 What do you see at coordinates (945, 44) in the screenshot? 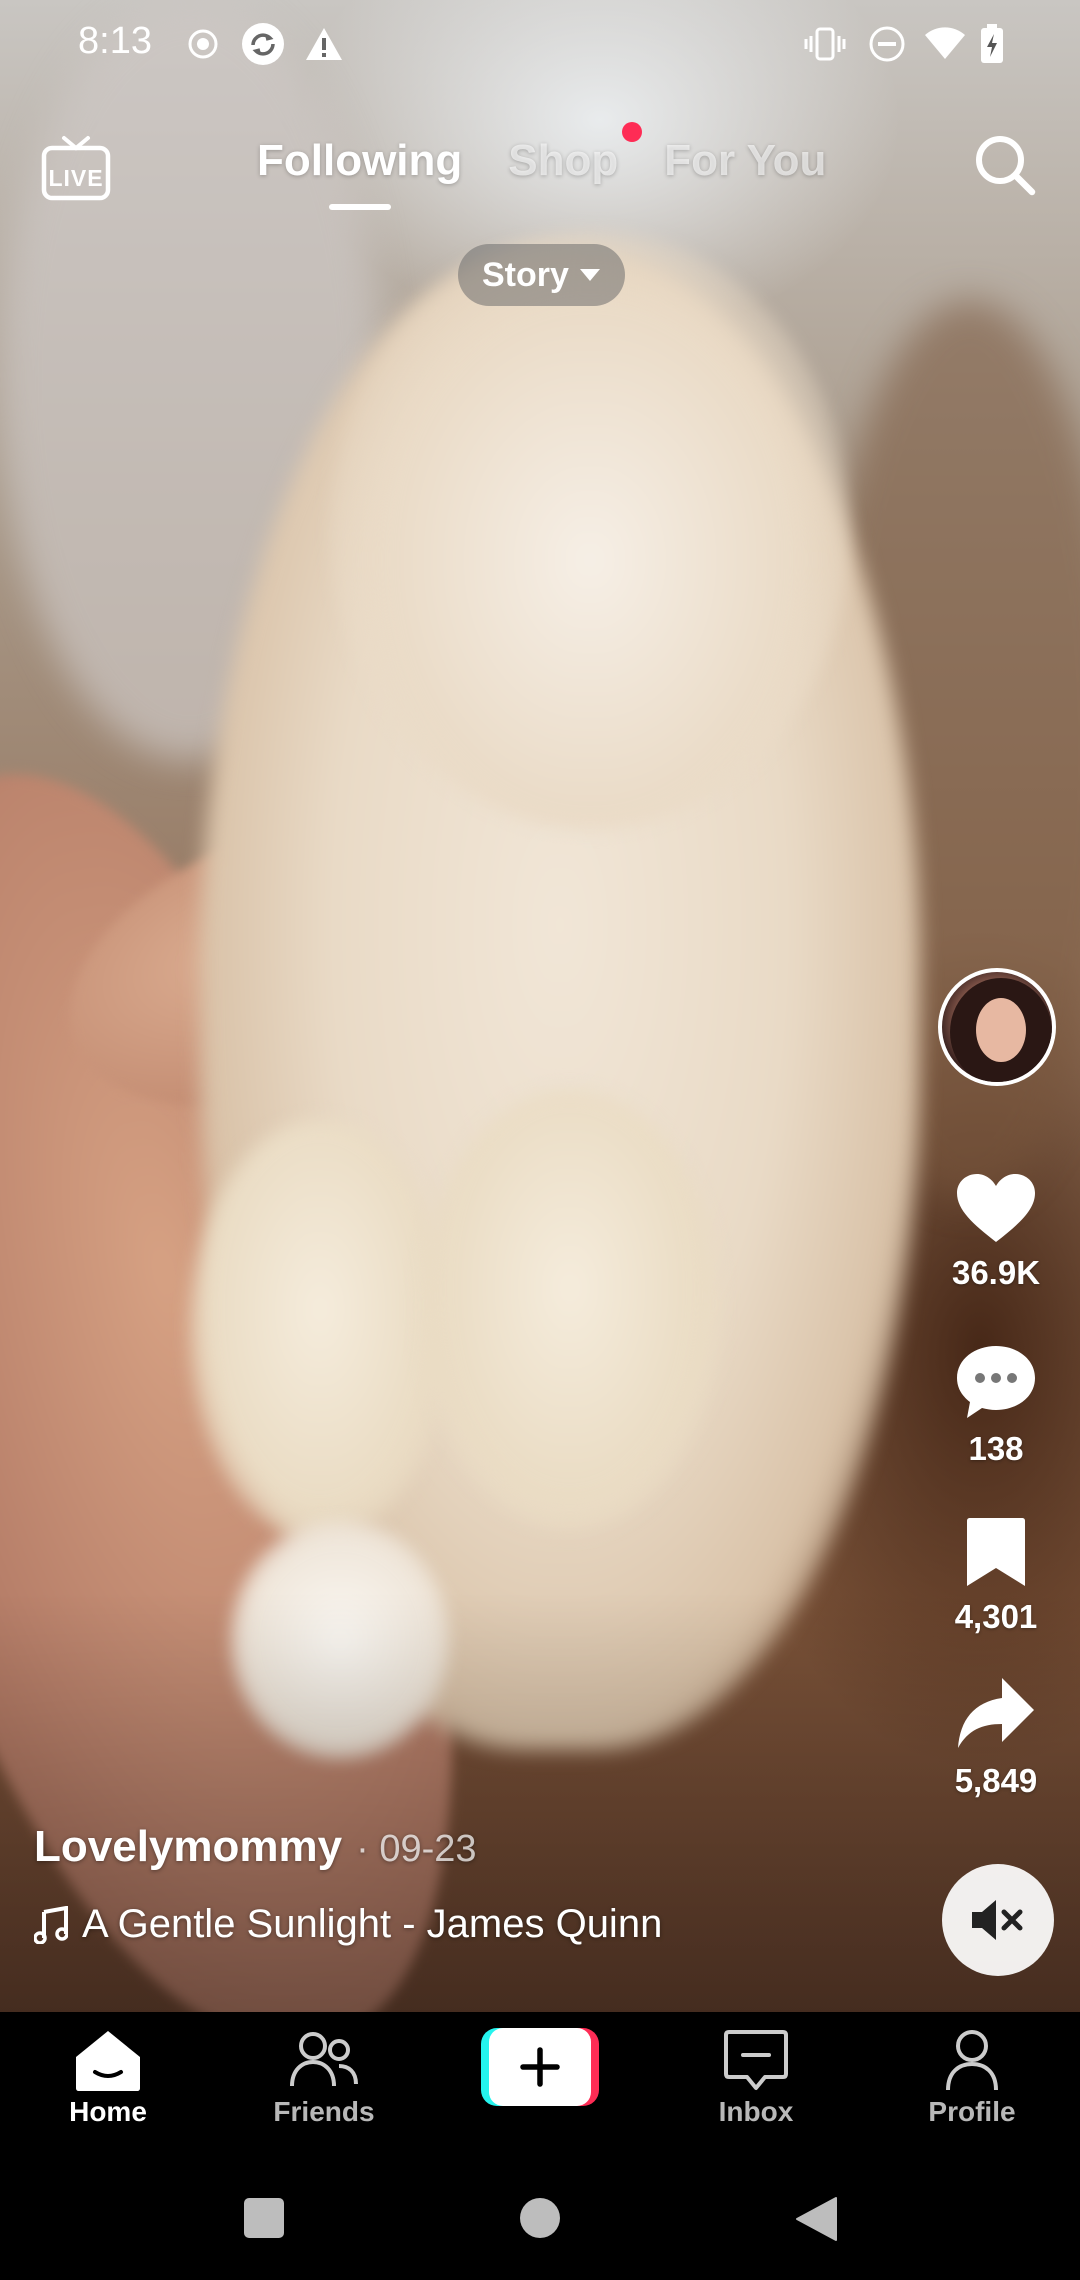
I see `wifi-icon` at bounding box center [945, 44].